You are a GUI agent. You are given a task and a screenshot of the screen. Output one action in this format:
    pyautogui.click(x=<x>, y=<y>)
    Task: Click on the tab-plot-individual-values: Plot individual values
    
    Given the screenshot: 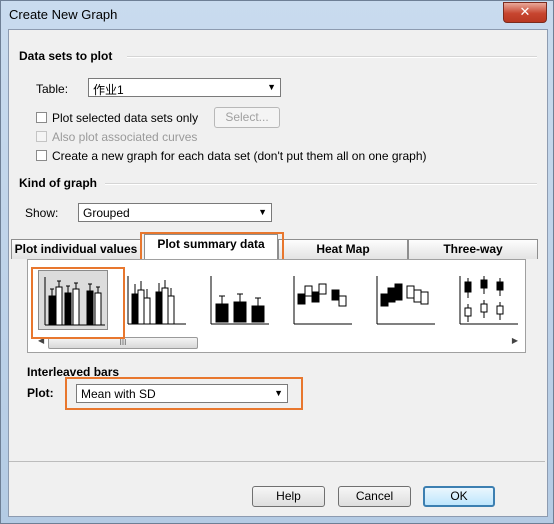 What is the action you would take?
    pyautogui.click(x=76, y=249)
    